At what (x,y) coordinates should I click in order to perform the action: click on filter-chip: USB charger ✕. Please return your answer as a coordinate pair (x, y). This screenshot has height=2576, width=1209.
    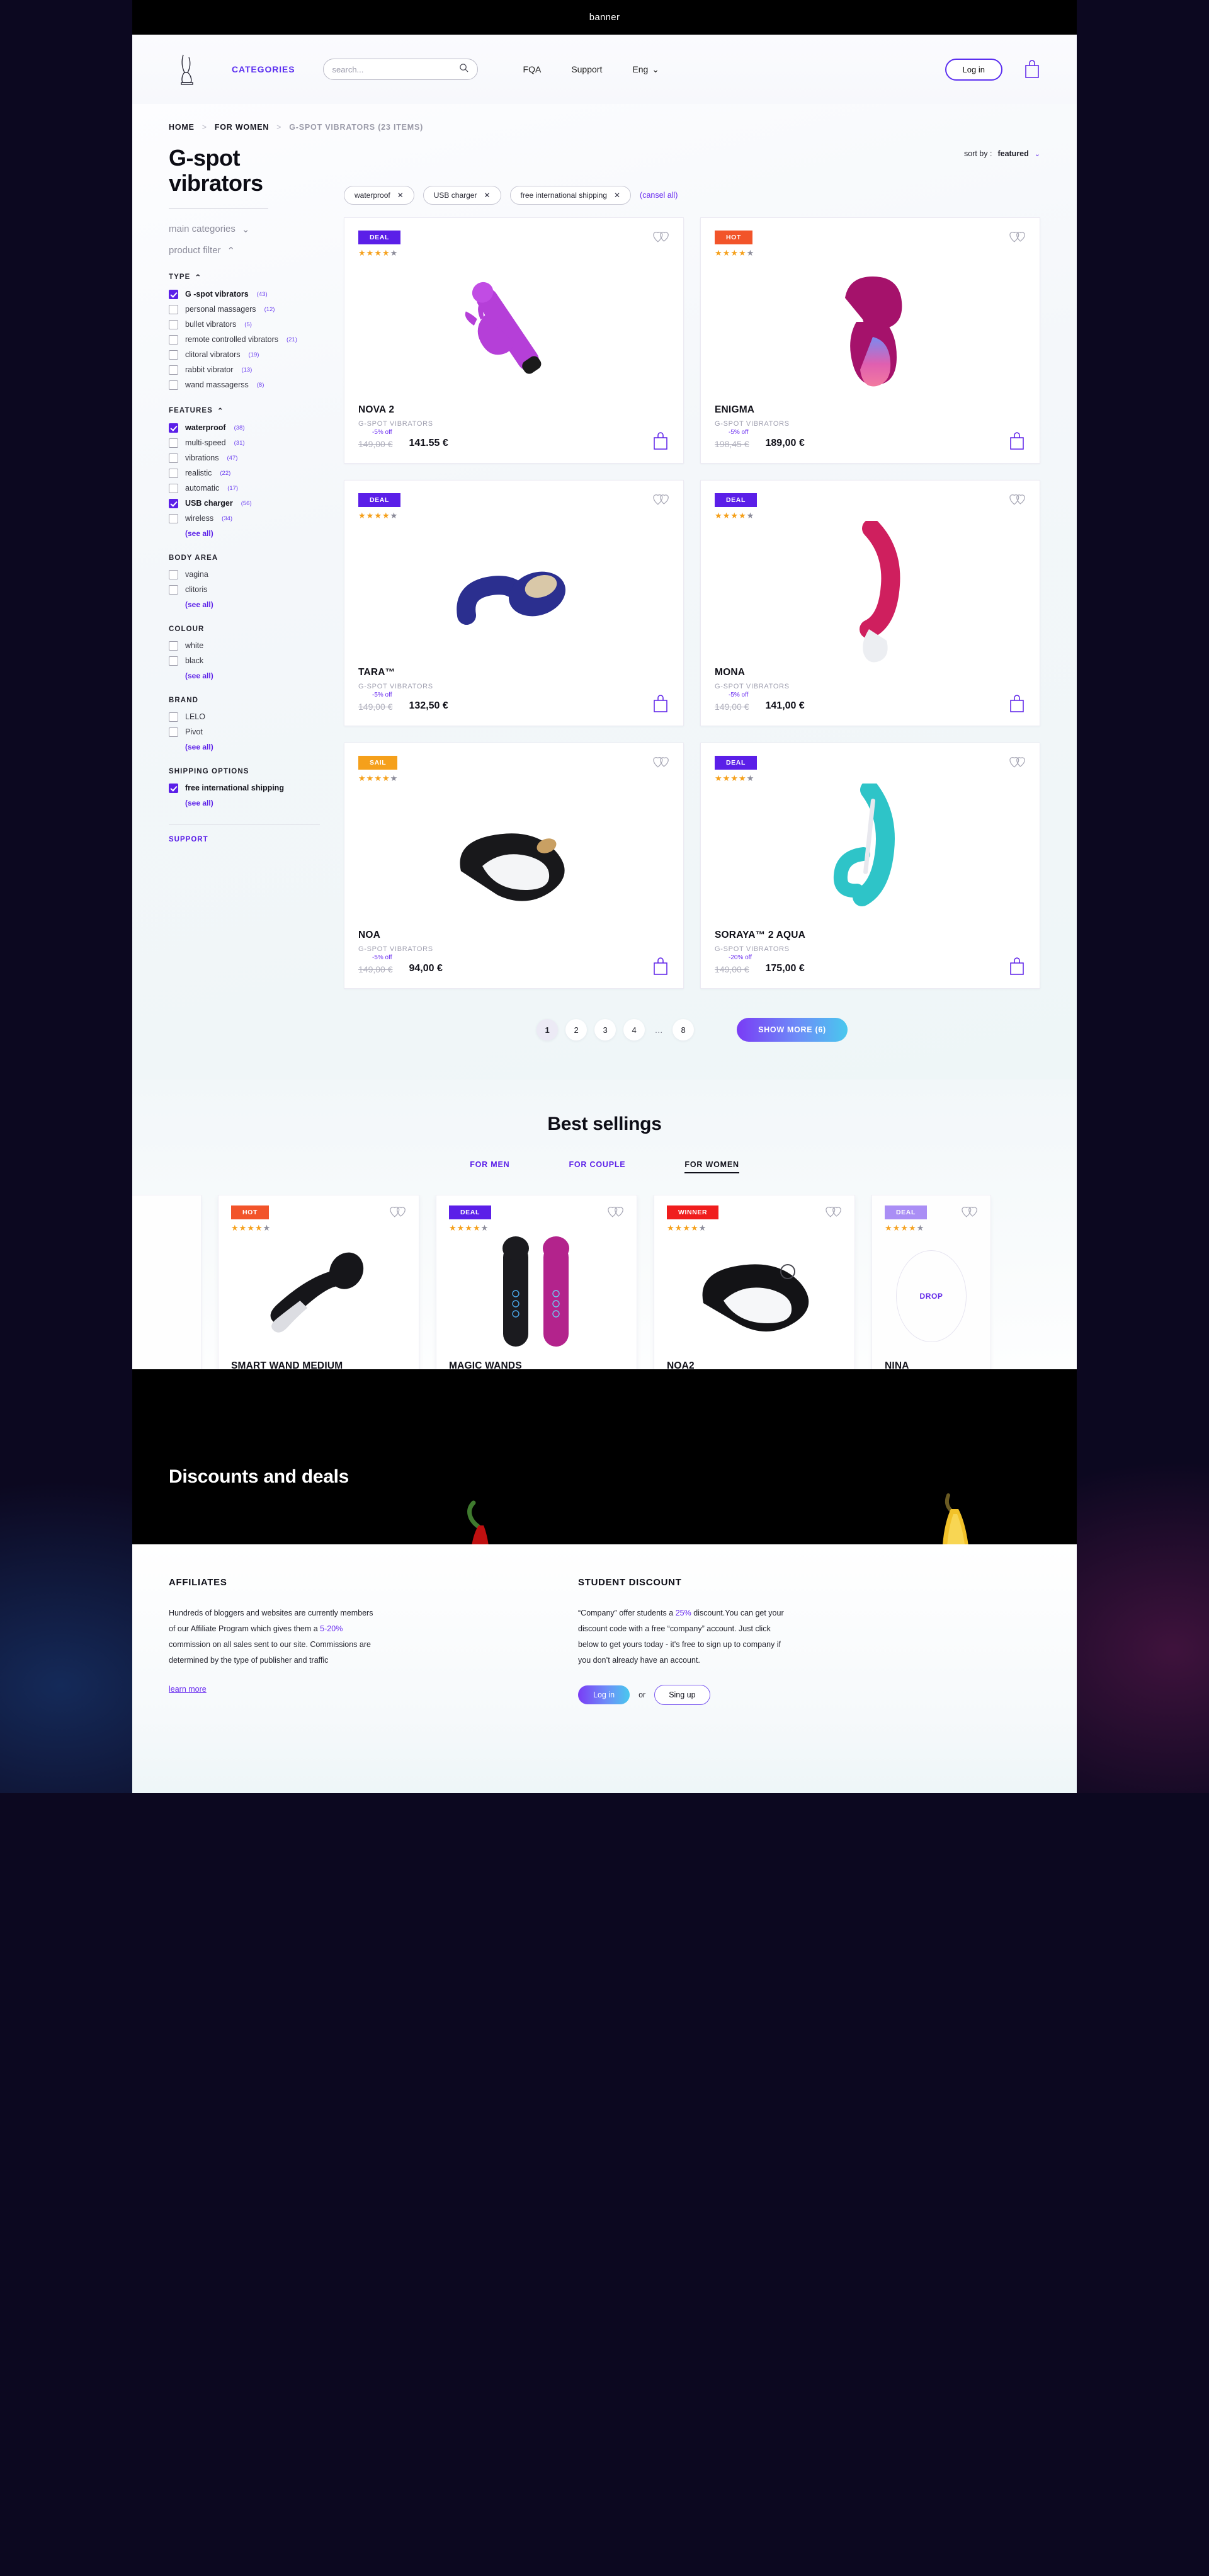
    Looking at the image, I should click on (462, 195).